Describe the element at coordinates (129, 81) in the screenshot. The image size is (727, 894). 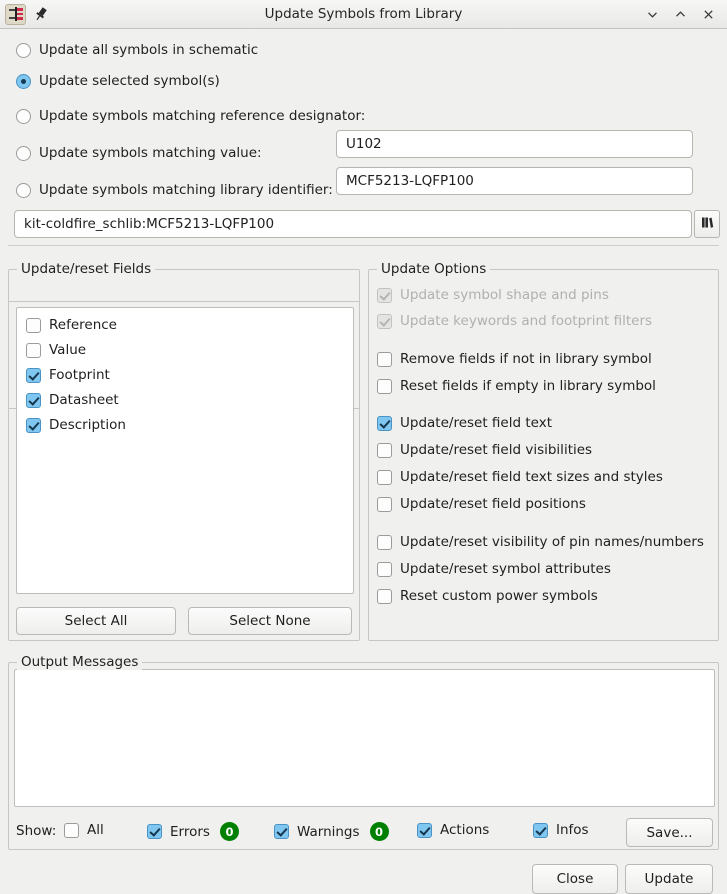
I see `radio-label: Update selected symbol(s)` at that location.